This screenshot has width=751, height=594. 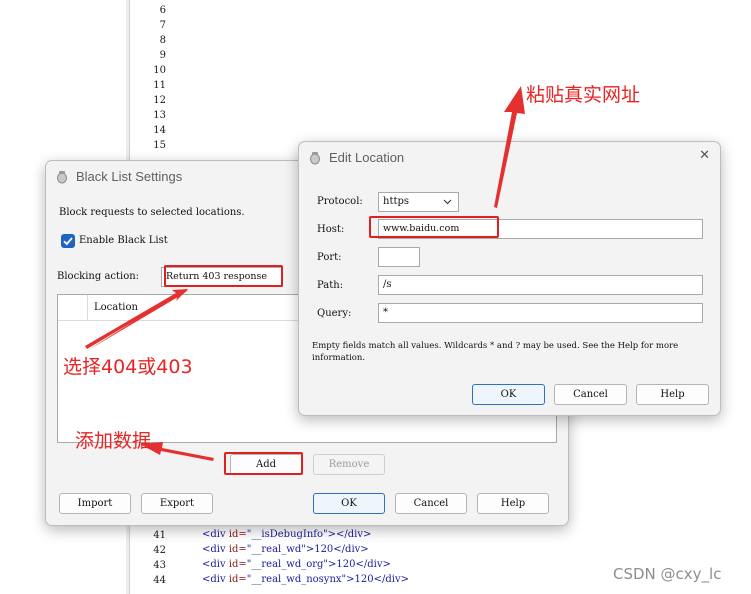 What do you see at coordinates (123, 240) in the screenshot?
I see `enable-black-list-label: Enable Black List` at bounding box center [123, 240].